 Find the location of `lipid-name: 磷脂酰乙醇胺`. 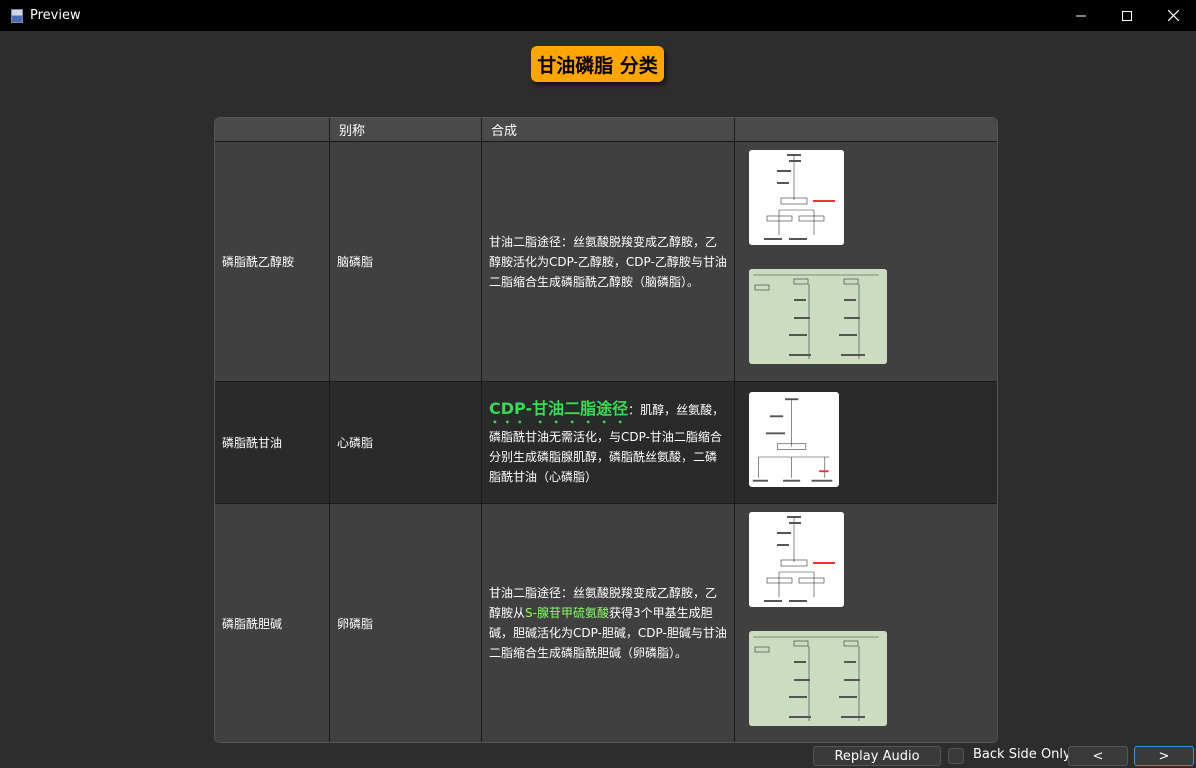

lipid-name: 磷脂酰乙醇胺 is located at coordinates (272, 262).